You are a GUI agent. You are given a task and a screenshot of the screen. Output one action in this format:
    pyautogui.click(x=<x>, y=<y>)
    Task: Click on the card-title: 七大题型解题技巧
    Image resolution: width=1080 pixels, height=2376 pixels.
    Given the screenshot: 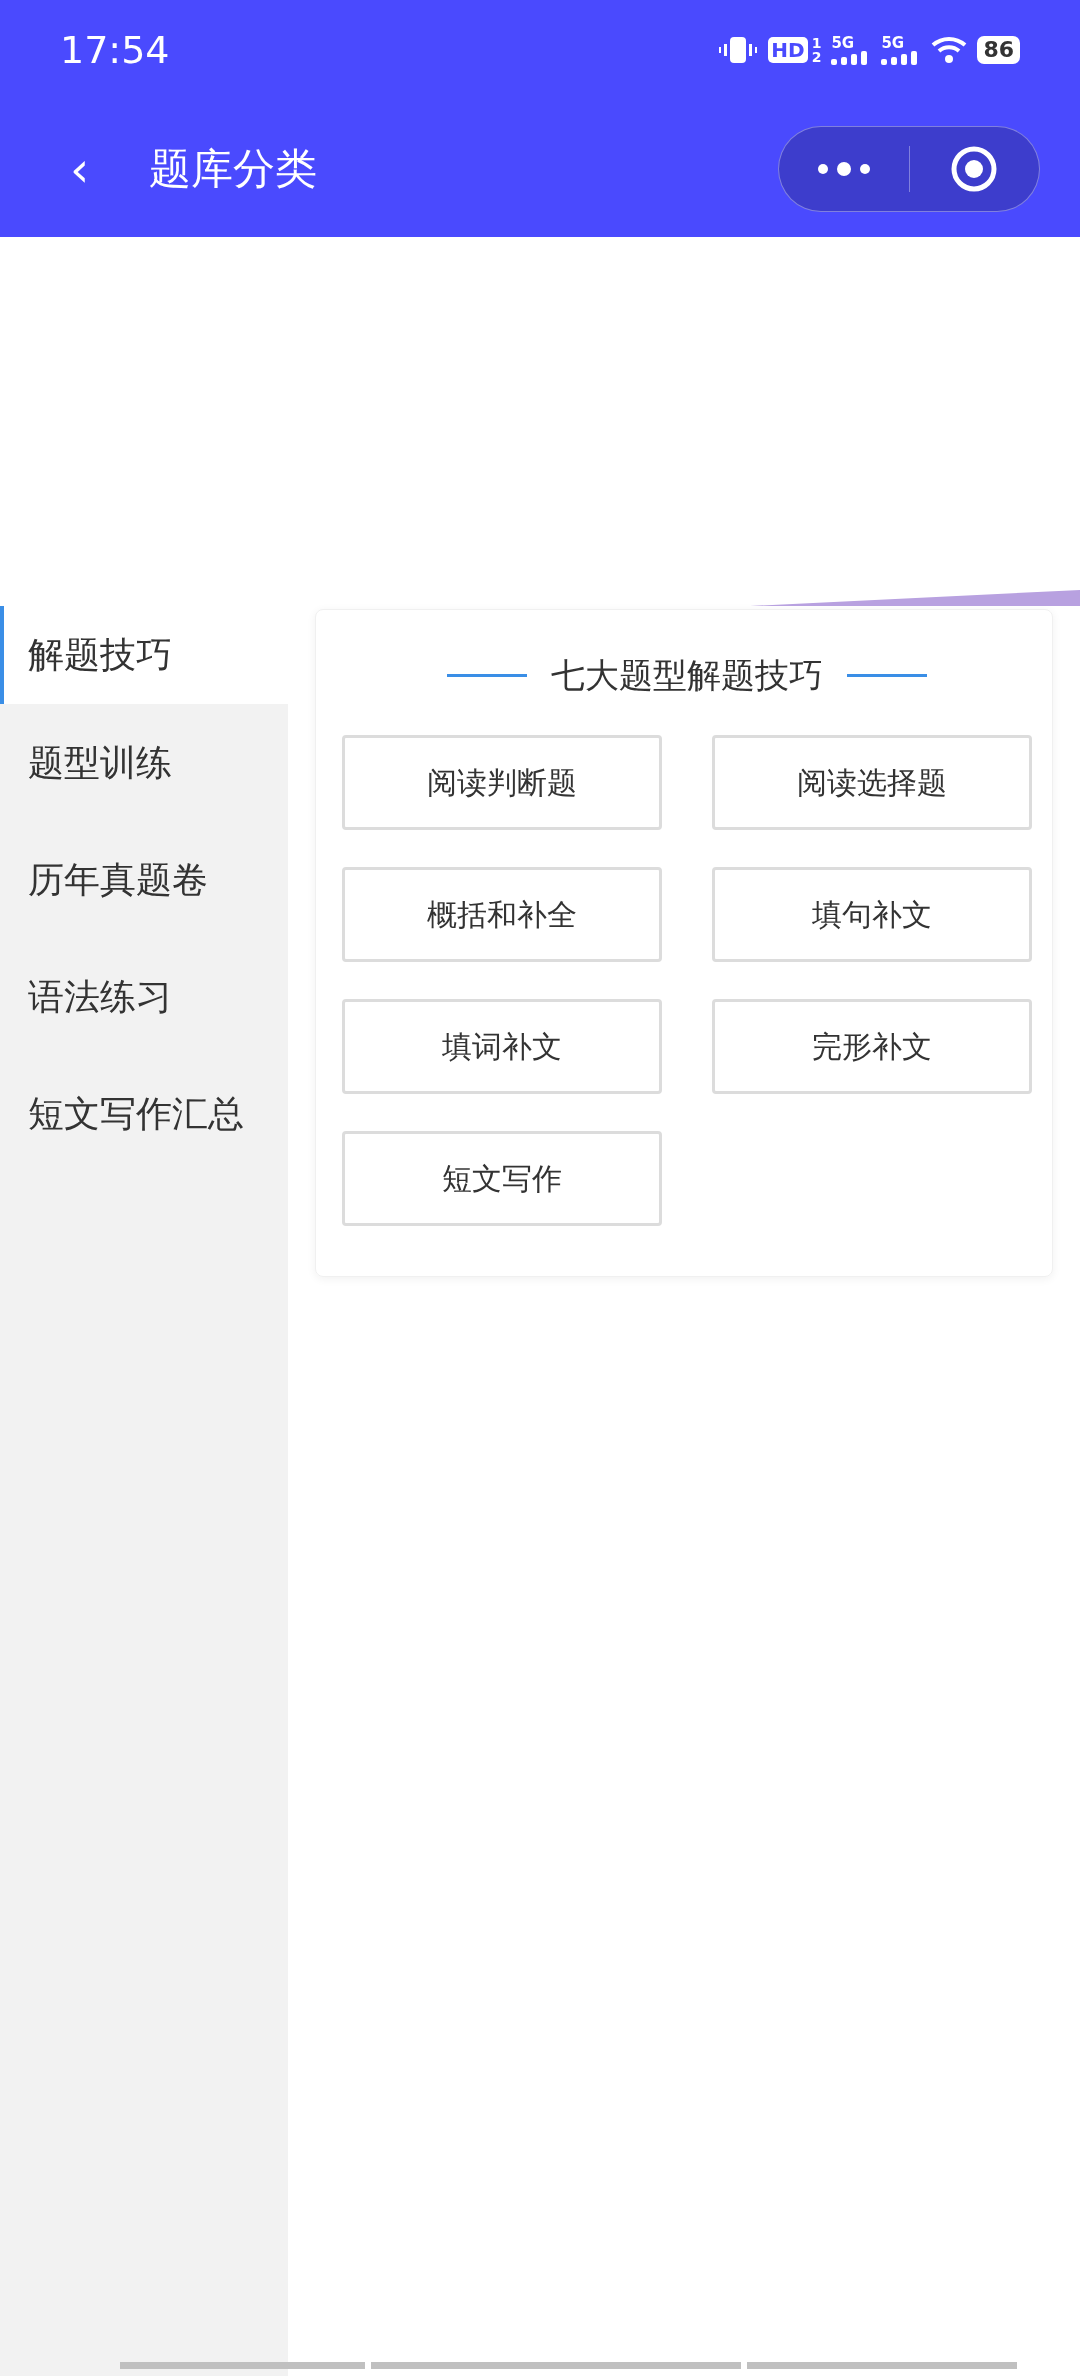 What is the action you would take?
    pyautogui.click(x=687, y=675)
    